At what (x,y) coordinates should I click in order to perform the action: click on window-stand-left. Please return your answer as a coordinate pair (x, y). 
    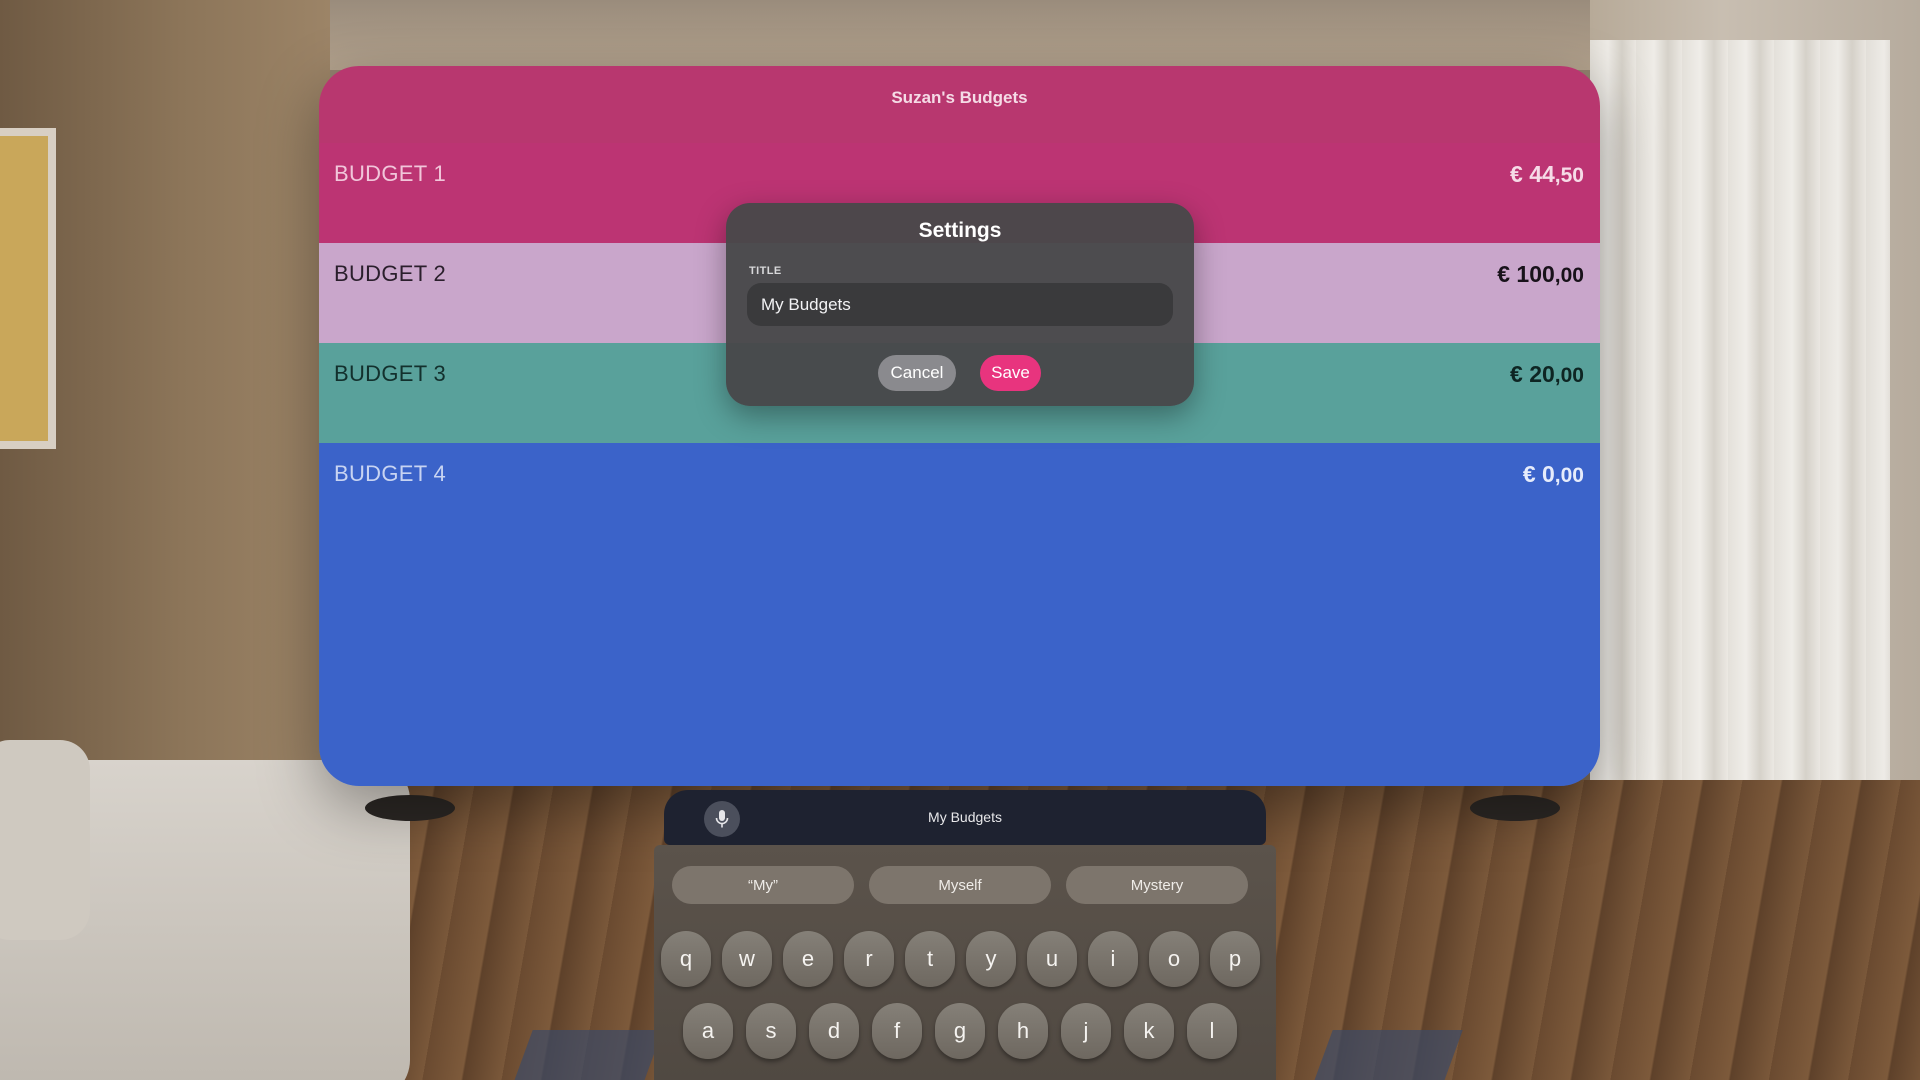
    Looking at the image, I should click on (410, 808).